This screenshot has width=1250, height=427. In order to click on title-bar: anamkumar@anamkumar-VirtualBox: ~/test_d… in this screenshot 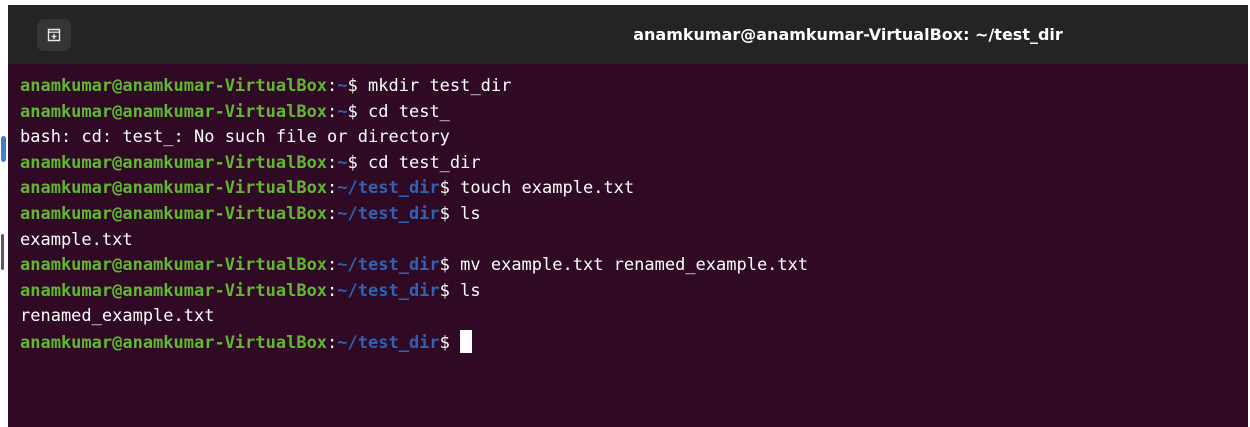, I will do `click(628, 34)`.